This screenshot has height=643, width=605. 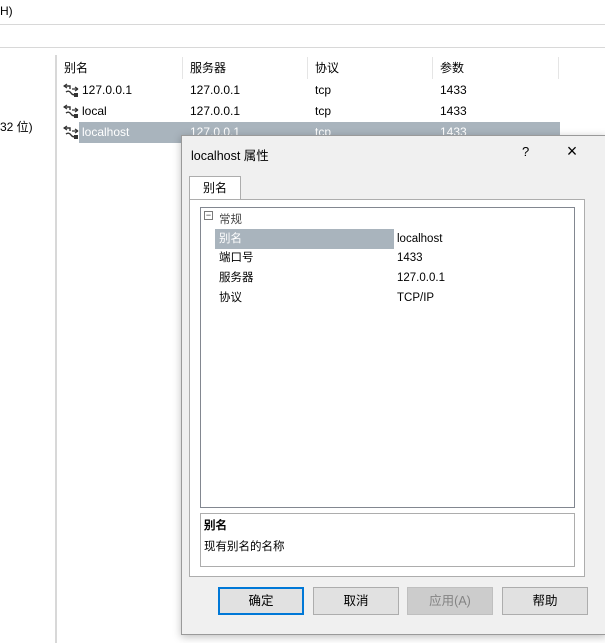 I want to click on description-text: 现有别名的名称, so click(x=244, y=547).